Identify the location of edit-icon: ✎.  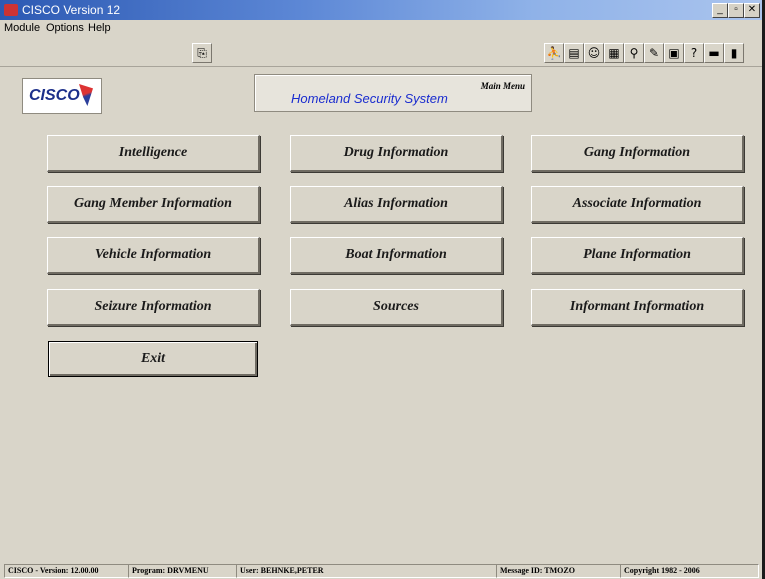
(654, 53).